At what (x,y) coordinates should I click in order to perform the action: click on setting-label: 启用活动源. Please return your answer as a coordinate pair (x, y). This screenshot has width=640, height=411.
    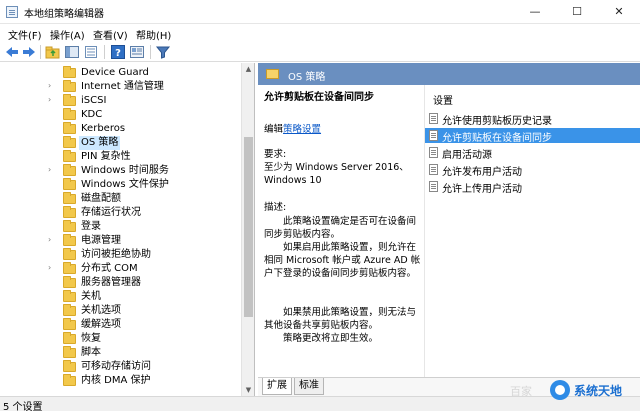
    Looking at the image, I should click on (467, 155).